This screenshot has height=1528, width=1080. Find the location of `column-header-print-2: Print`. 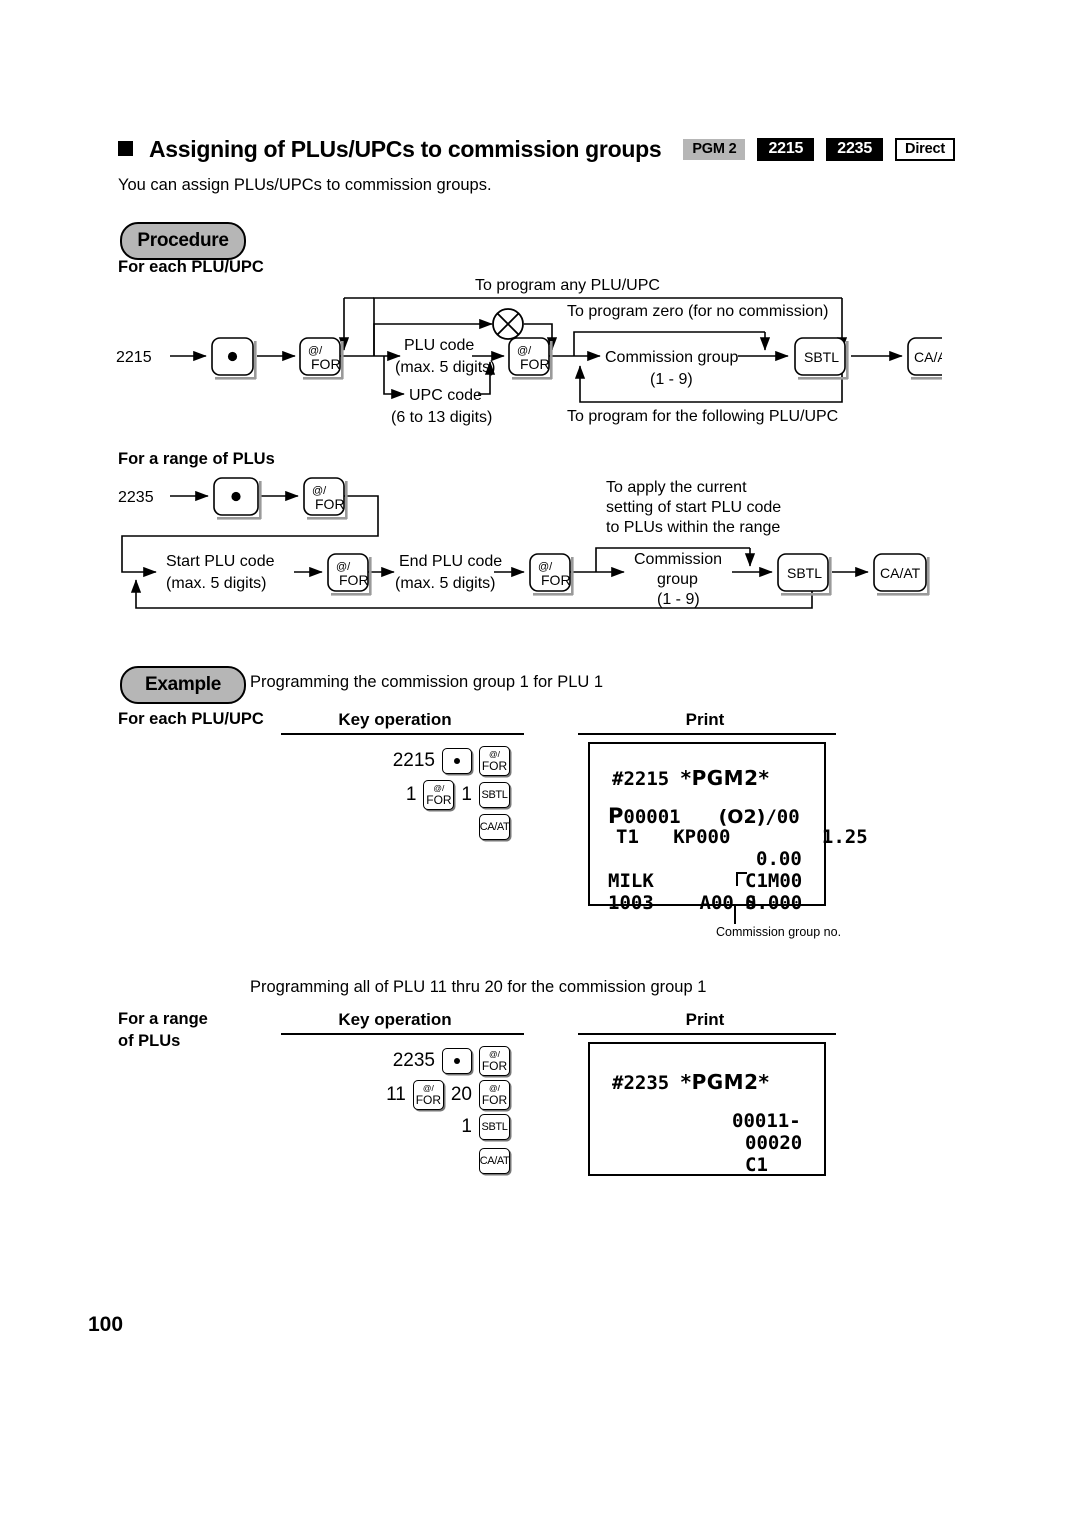

column-header-print-2: Print is located at coordinates (705, 1019).